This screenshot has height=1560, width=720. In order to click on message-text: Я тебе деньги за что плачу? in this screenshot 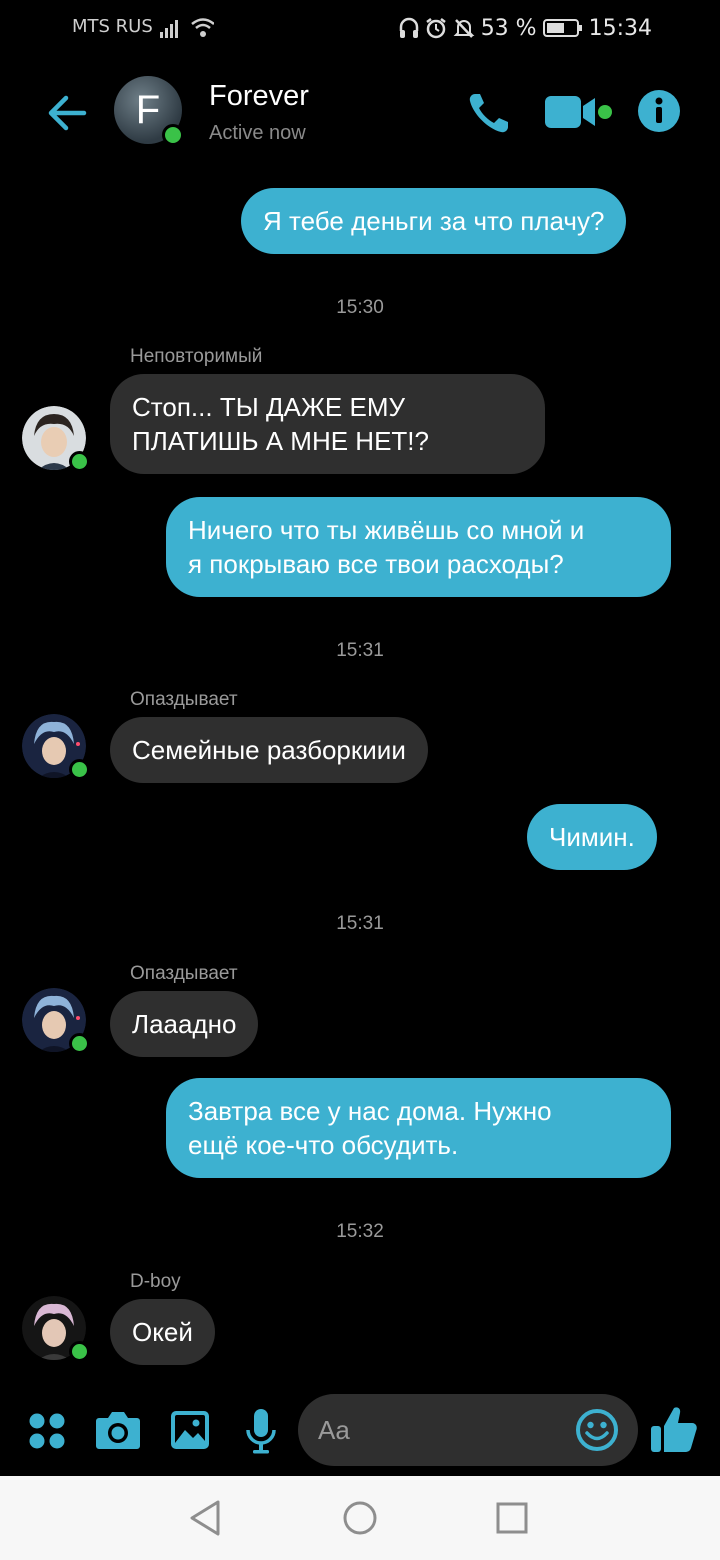, I will do `click(434, 221)`.